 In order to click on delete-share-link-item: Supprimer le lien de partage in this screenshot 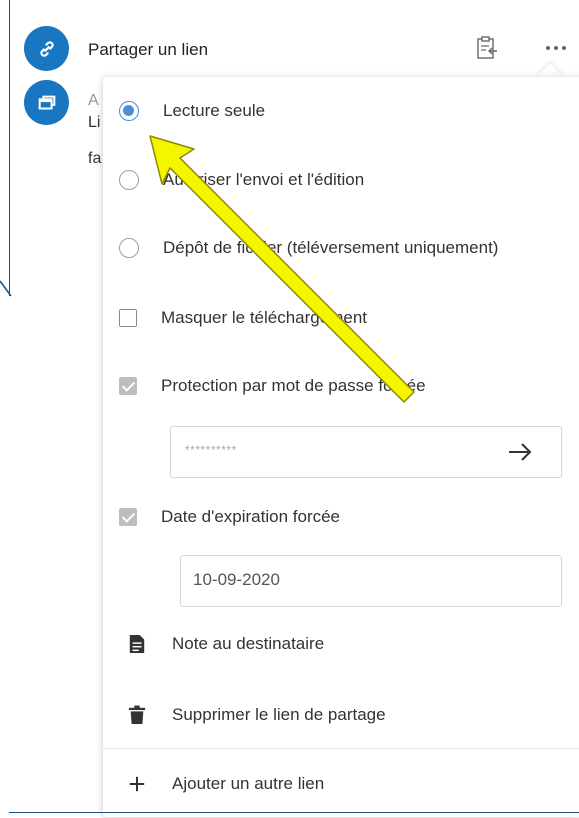, I will do `click(256, 715)`.